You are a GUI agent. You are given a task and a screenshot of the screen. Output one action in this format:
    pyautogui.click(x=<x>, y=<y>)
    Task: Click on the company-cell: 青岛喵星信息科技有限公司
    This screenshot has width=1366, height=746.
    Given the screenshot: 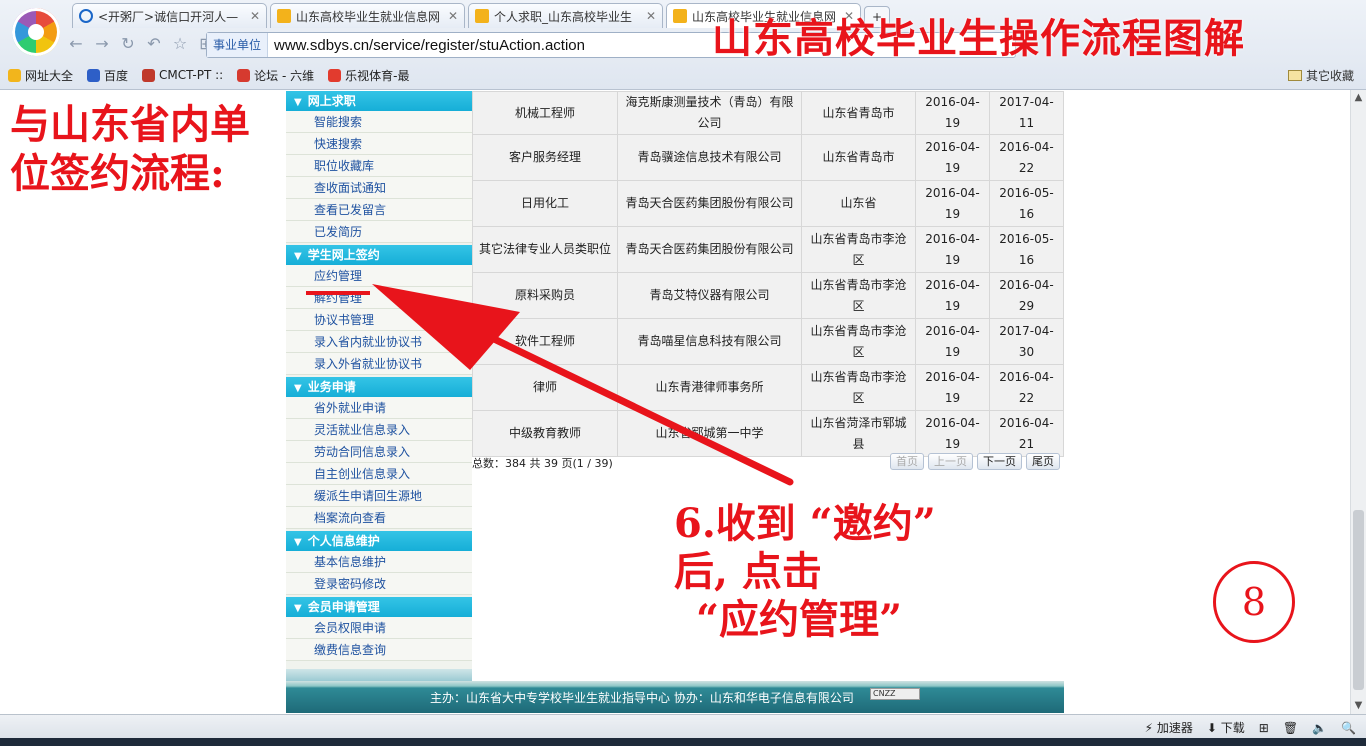 What is the action you would take?
    pyautogui.click(x=709, y=341)
    